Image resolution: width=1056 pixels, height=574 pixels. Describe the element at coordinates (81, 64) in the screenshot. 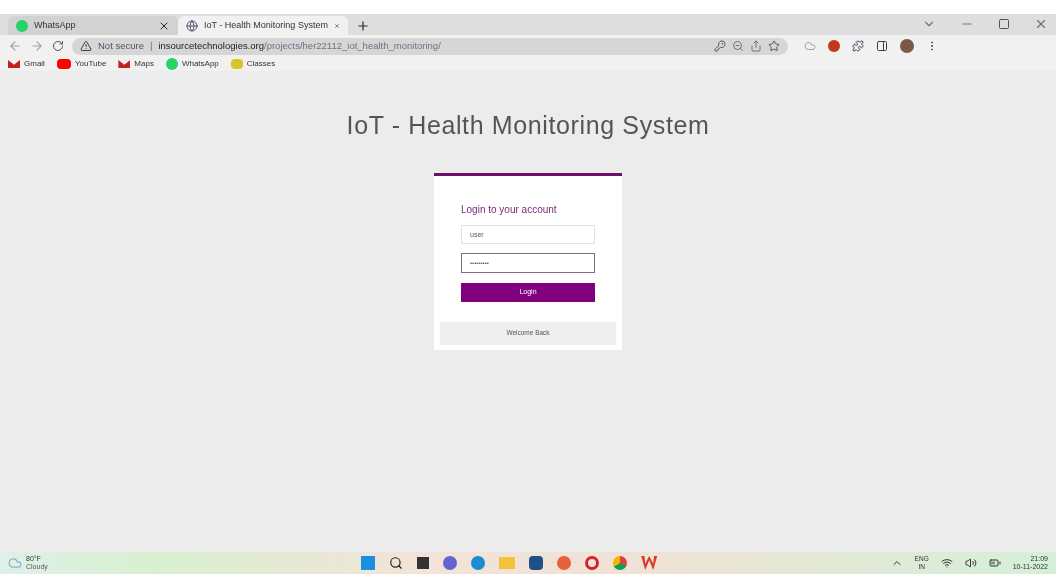

I see `bookmark: YouTube` at that location.